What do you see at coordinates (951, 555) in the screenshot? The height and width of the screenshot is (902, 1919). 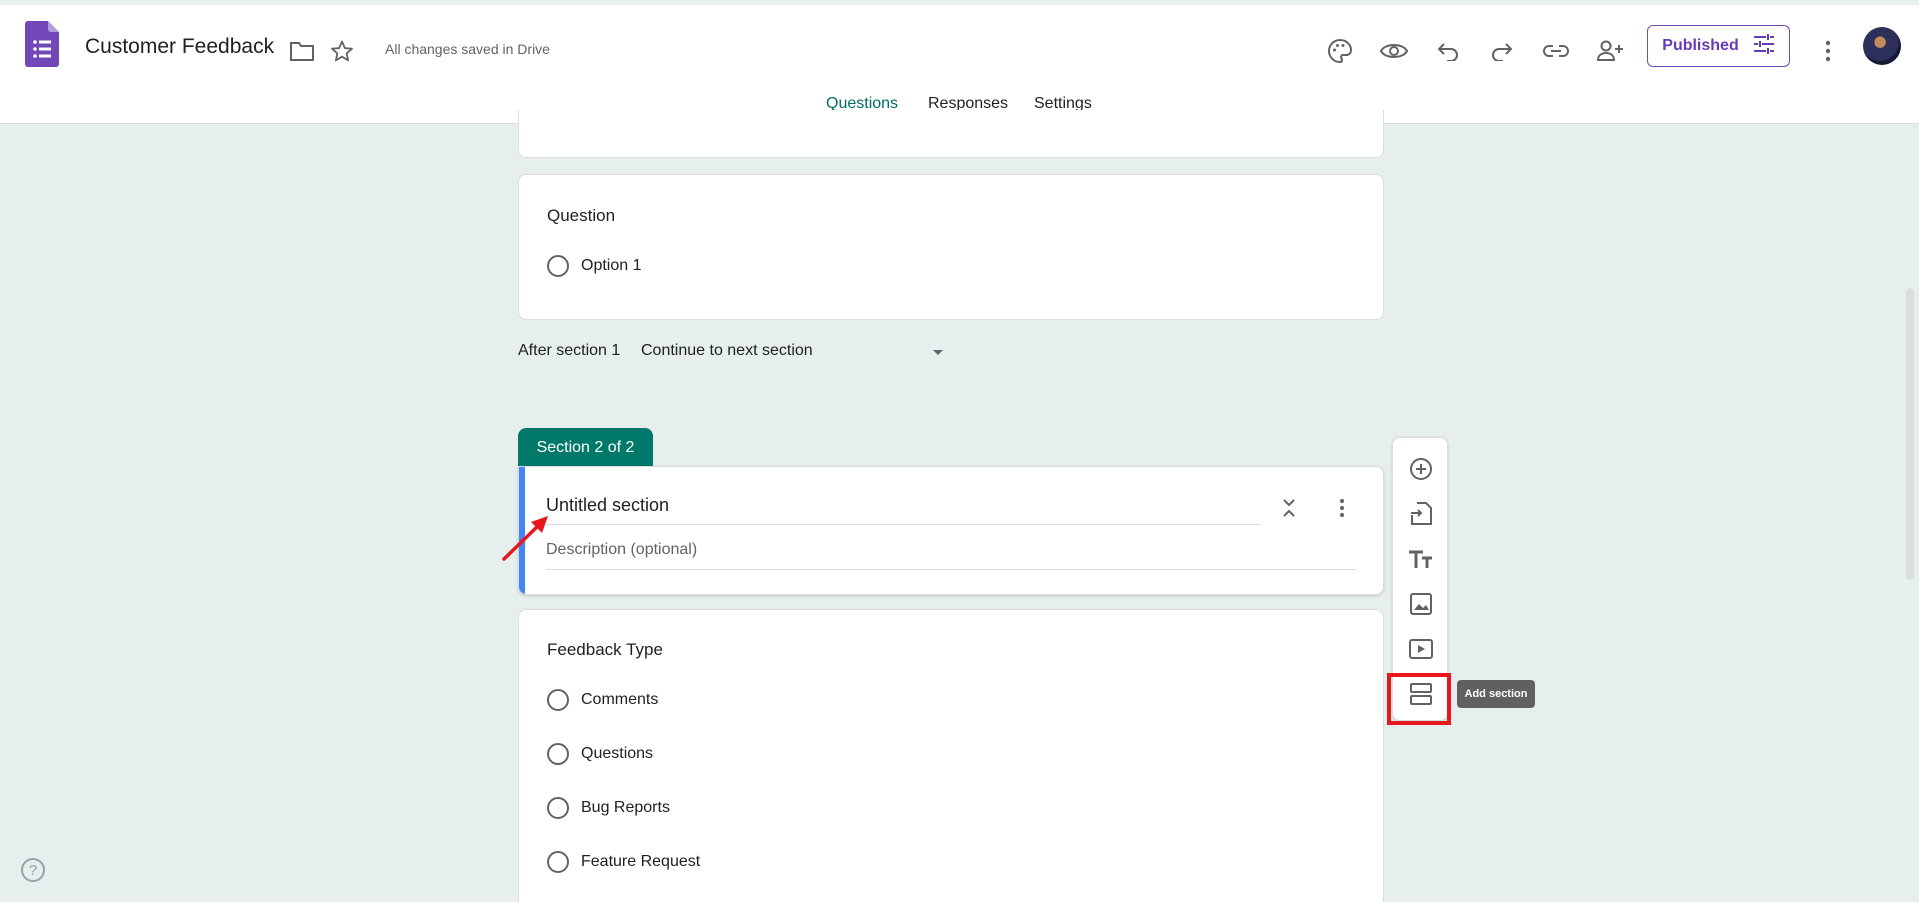 I see `section-description-input: Description (optional)` at bounding box center [951, 555].